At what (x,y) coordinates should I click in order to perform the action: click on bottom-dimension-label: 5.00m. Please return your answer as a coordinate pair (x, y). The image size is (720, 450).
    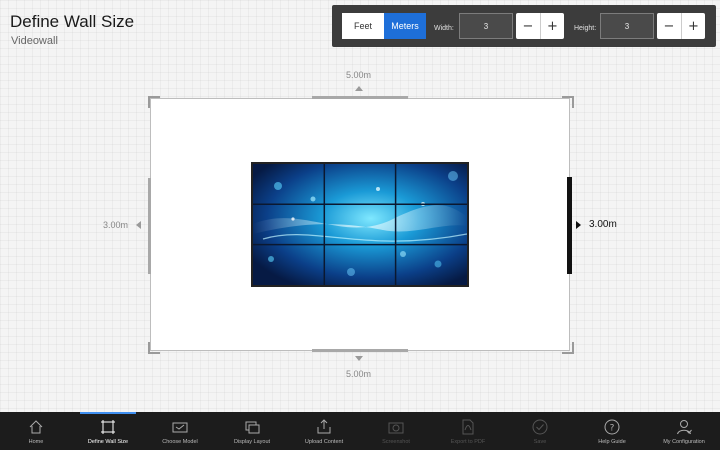
    Looking at the image, I should click on (359, 374).